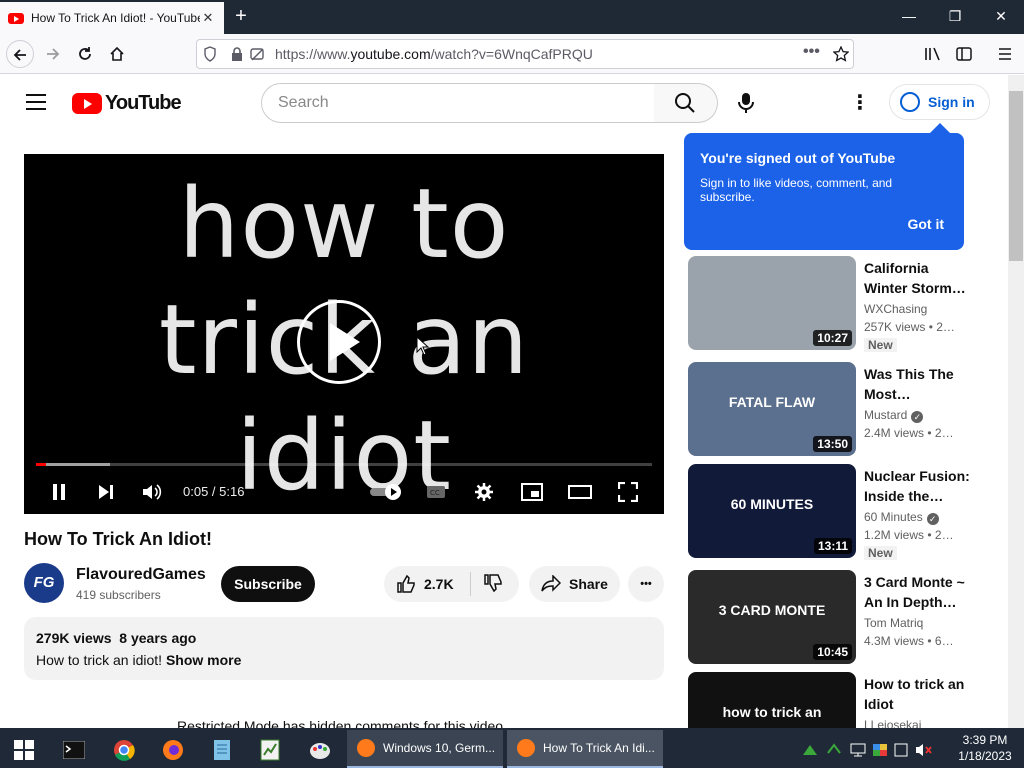 The width and height of the screenshot is (1024, 775). I want to click on tab-close-icon: ✕, so click(208, 18).